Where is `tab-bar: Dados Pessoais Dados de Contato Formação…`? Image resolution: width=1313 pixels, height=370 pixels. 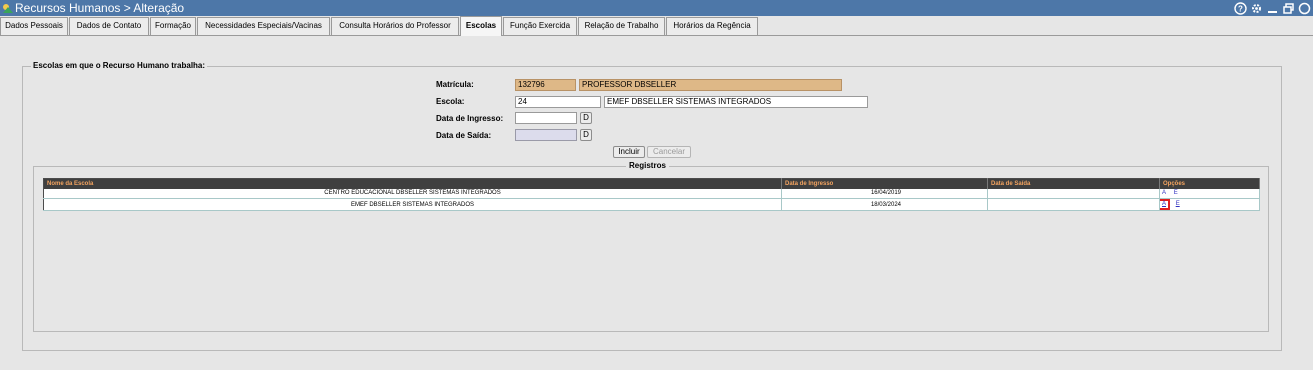 tab-bar: Dados Pessoais Dados de Contato Formação… is located at coordinates (656, 26).